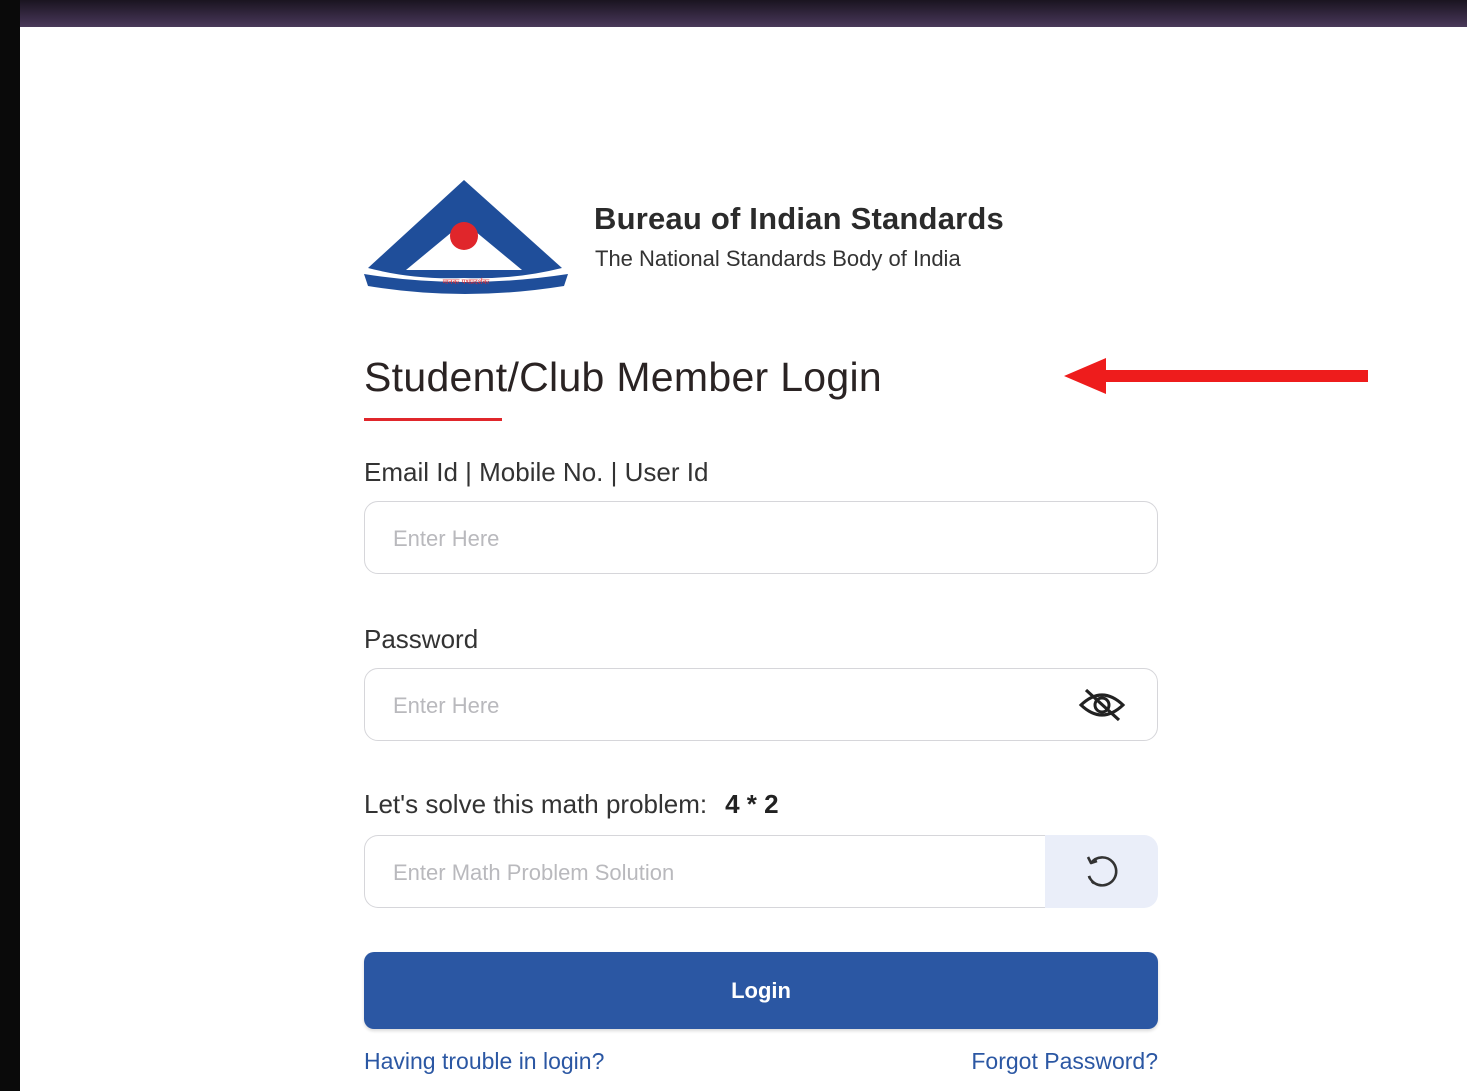  Describe the element at coordinates (466, 281) in the screenshot. I see `logo-motto: मानकः पथप्रदर्शकः` at that location.